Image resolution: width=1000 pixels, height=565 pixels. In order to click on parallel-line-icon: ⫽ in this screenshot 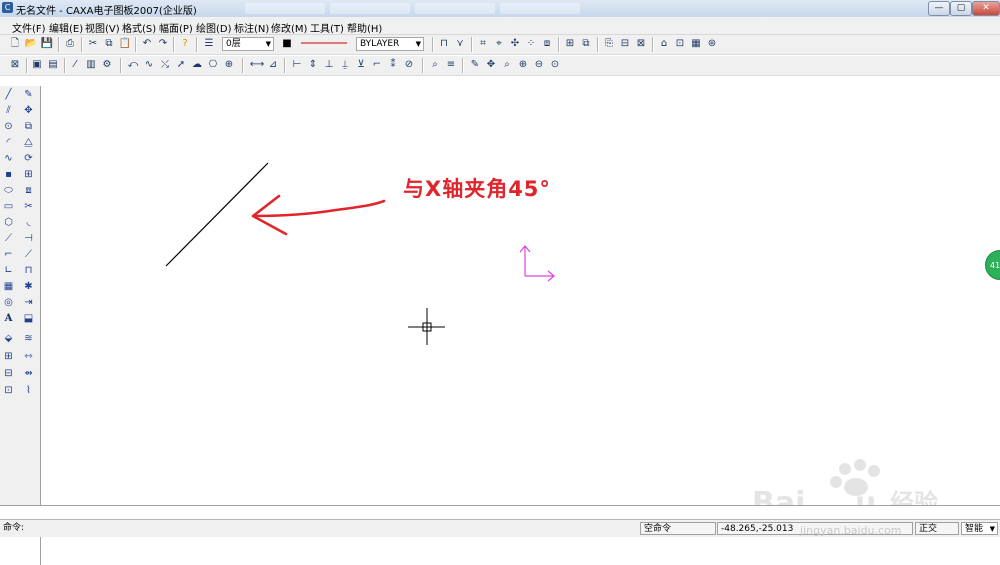, I will do `click(8, 110)`.